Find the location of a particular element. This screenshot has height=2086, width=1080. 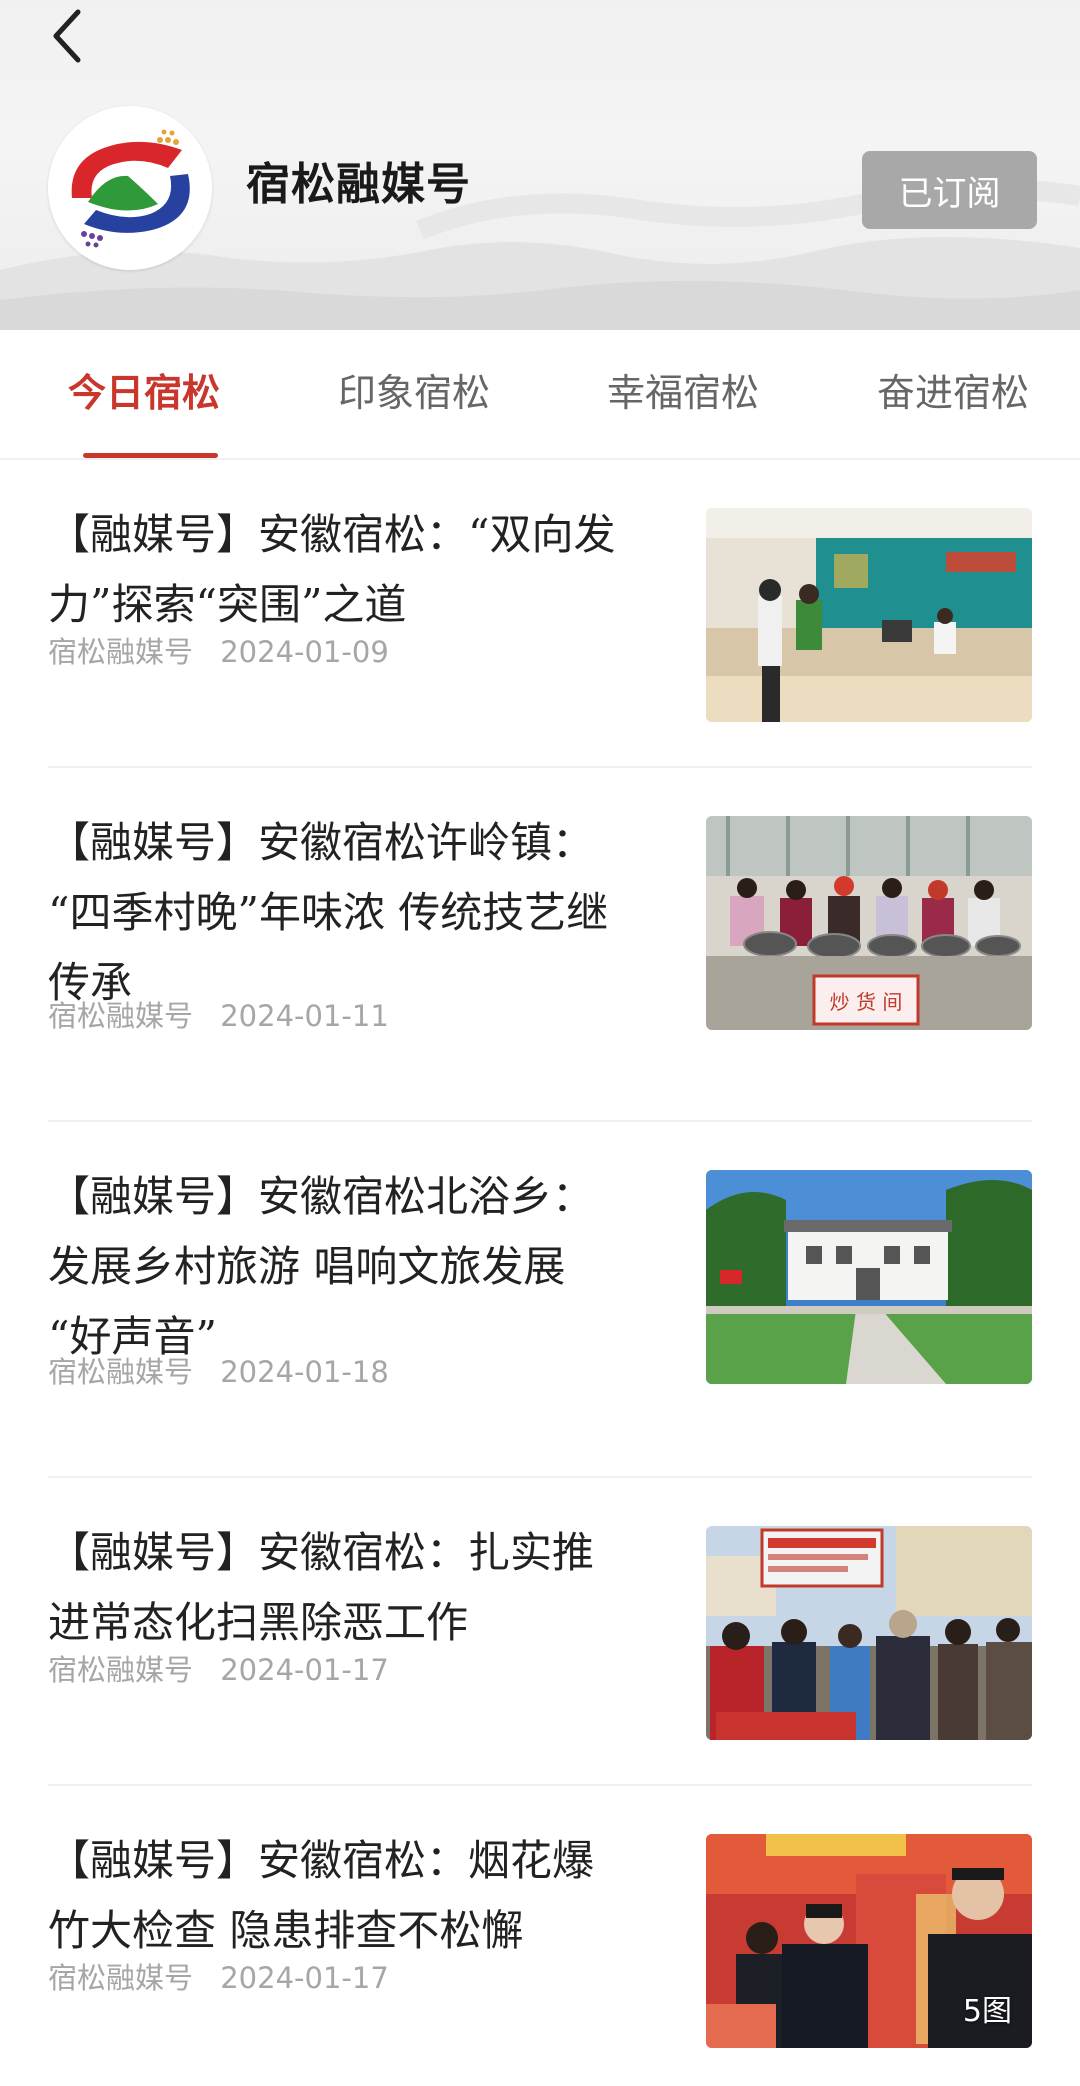

logo-mark-icon is located at coordinates (130, 188).